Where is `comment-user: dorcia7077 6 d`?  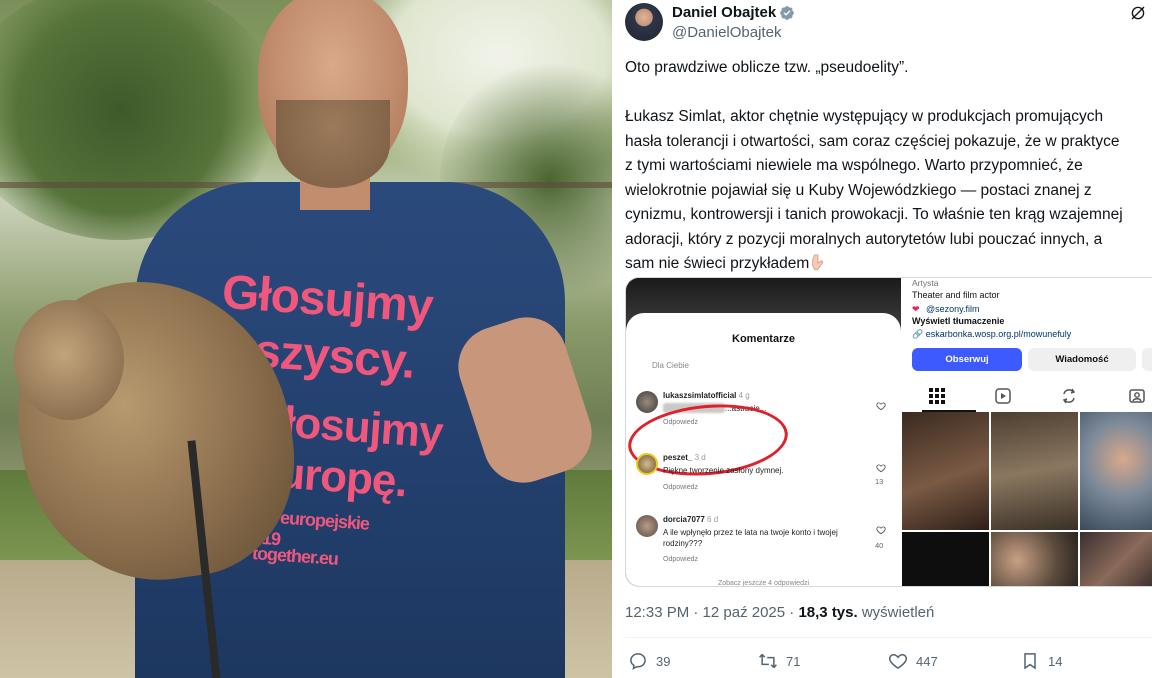
comment-user: dorcia7077 6 d is located at coordinates (690, 519).